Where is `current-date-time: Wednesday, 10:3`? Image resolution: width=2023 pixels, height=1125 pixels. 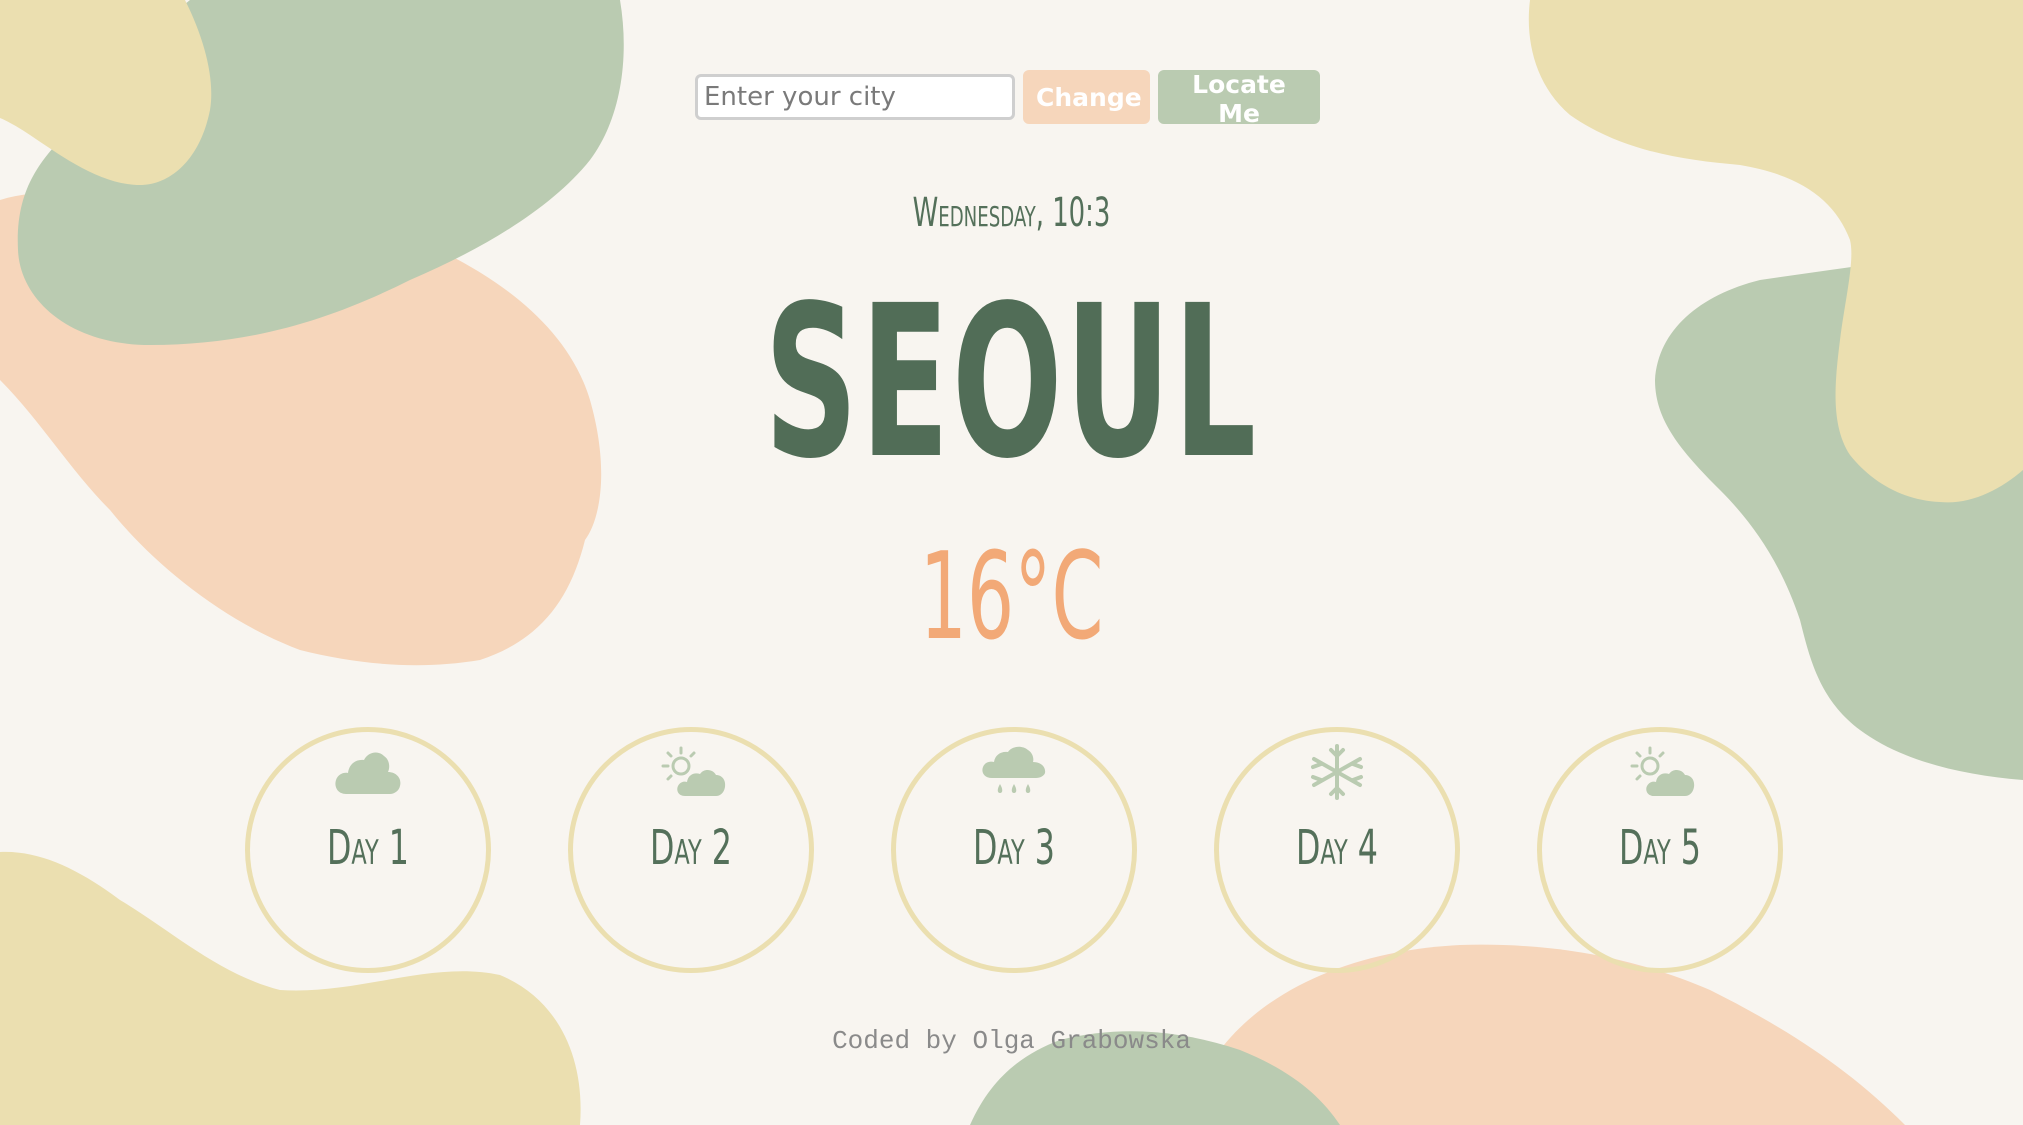
current-date-time: Wednesday, 10:3 is located at coordinates (1011, 213).